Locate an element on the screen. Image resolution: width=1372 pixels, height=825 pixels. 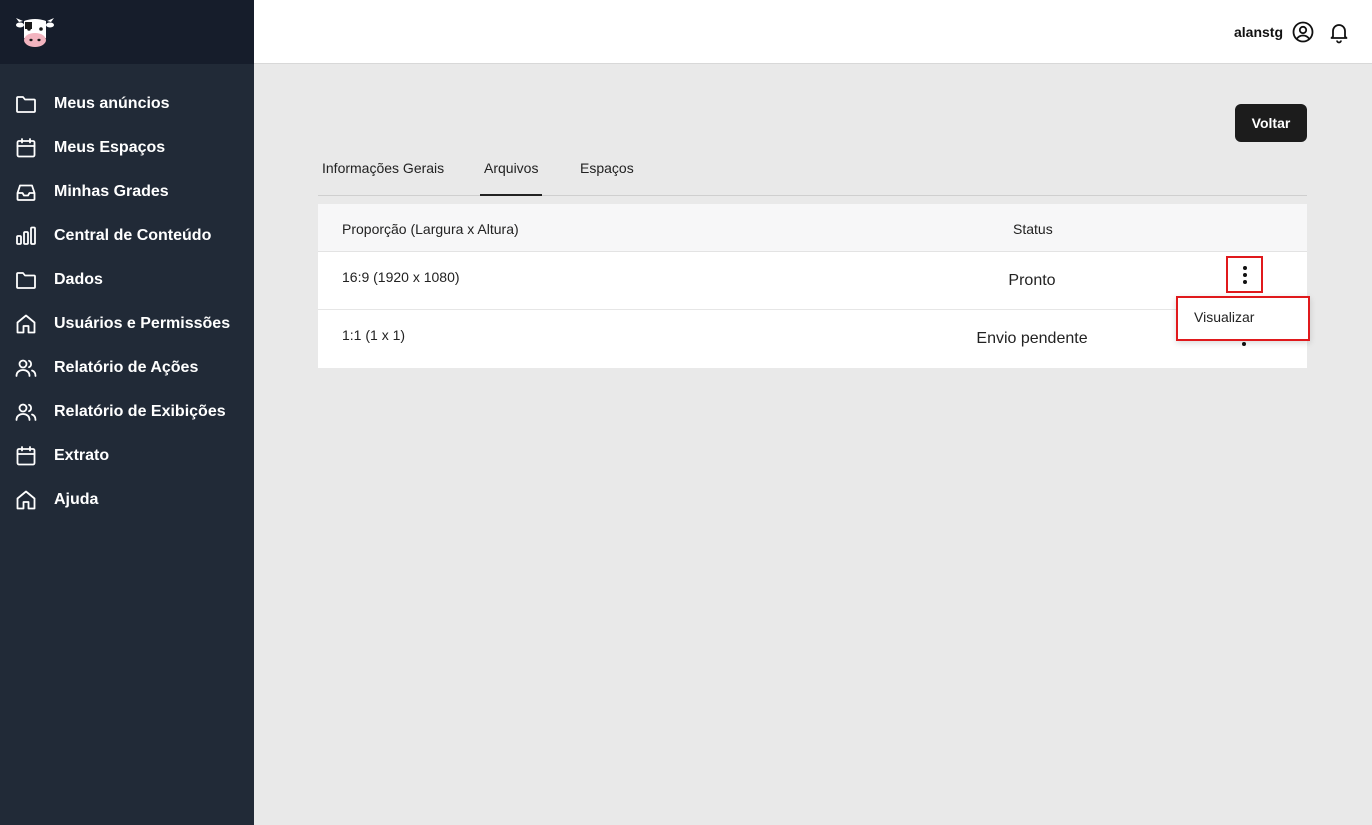
sidebar-item-ajuda: Ajuda is located at coordinates (127, 500).